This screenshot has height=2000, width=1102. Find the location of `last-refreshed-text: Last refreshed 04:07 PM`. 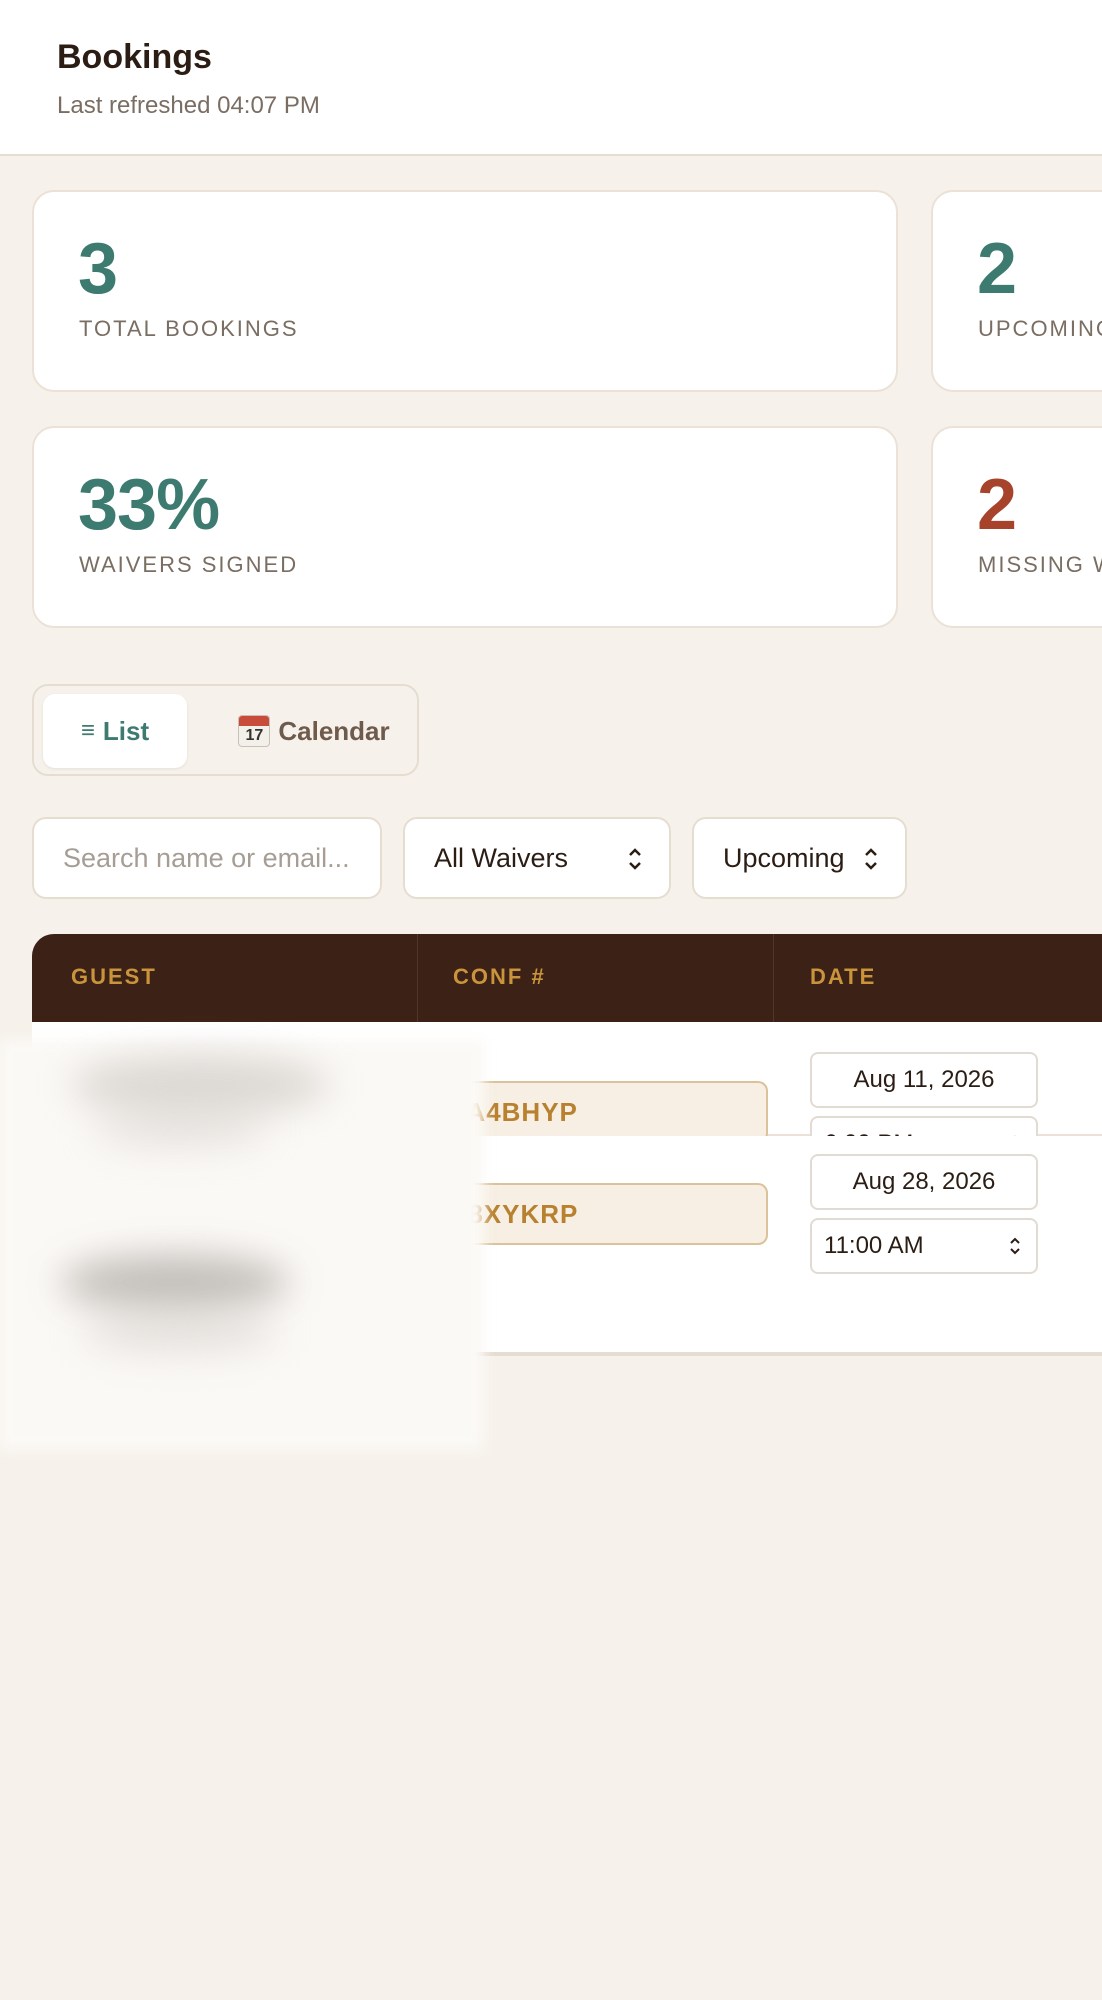

last-refreshed-text: Last refreshed 04:07 PM is located at coordinates (188, 105).